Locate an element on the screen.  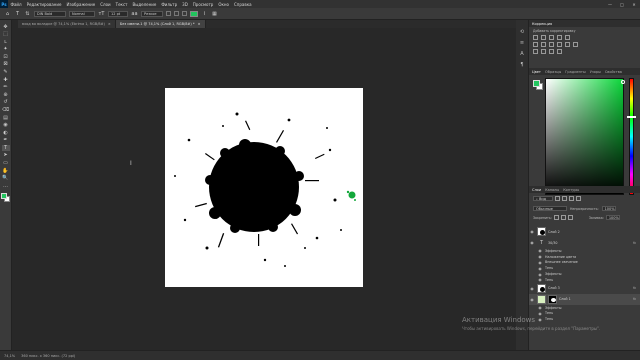
tab-document-2: Без имени-1 @ 74,1% (Слой 1, RGB/8#) * × is located at coordinates (160, 24).